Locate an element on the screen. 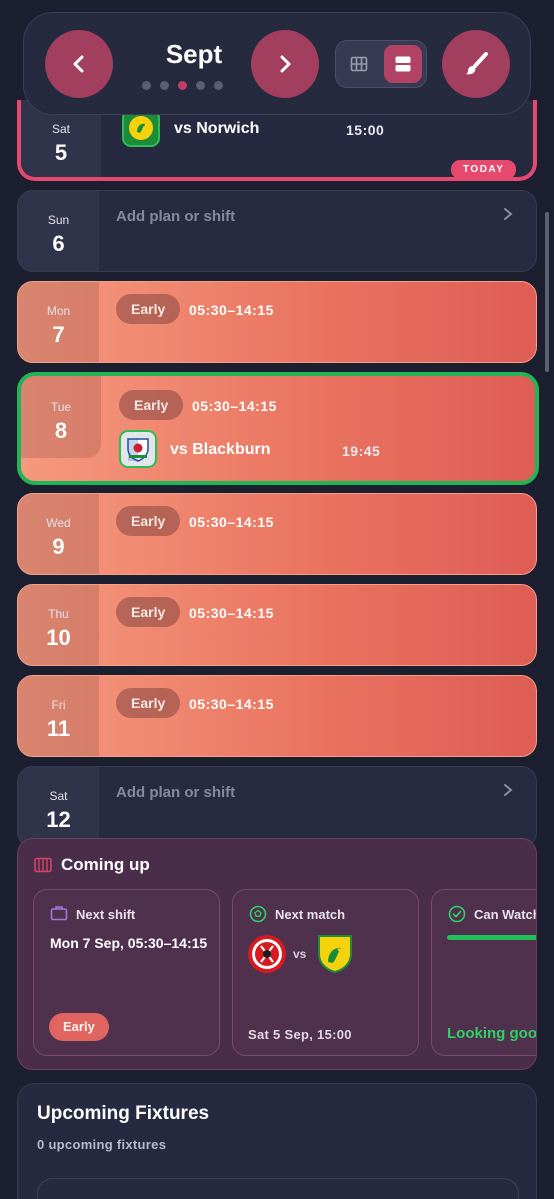 Image resolution: width=554 pixels, height=1199 pixels. day-card-empty: Sun 6 Add plan or shift is located at coordinates (277, 231).